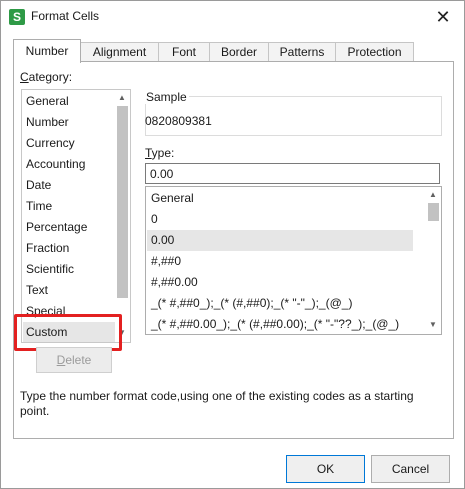 This screenshot has height=489, width=465. I want to click on cancel-button: Cancel, so click(410, 469).